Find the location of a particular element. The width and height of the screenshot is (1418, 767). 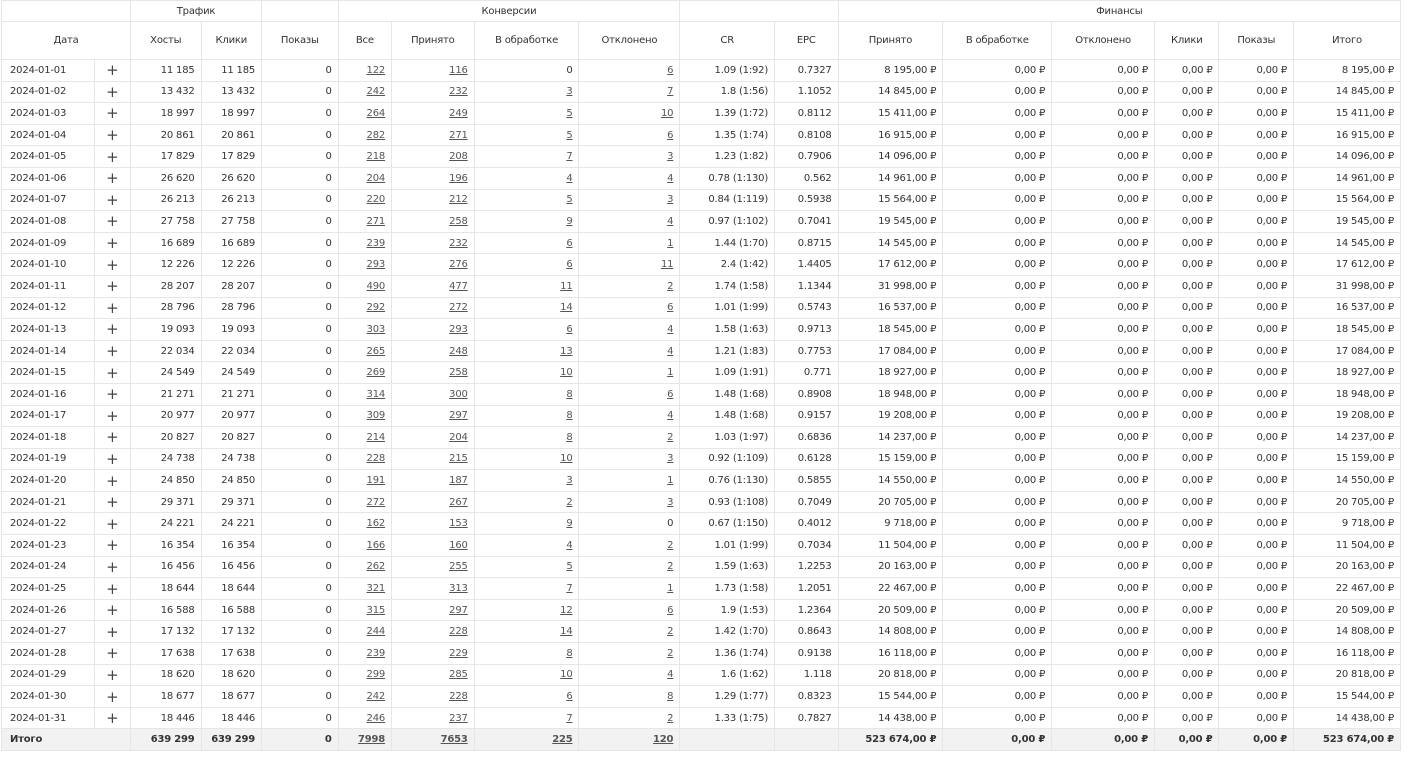

link-conv-all: 228 is located at coordinates (376, 458).